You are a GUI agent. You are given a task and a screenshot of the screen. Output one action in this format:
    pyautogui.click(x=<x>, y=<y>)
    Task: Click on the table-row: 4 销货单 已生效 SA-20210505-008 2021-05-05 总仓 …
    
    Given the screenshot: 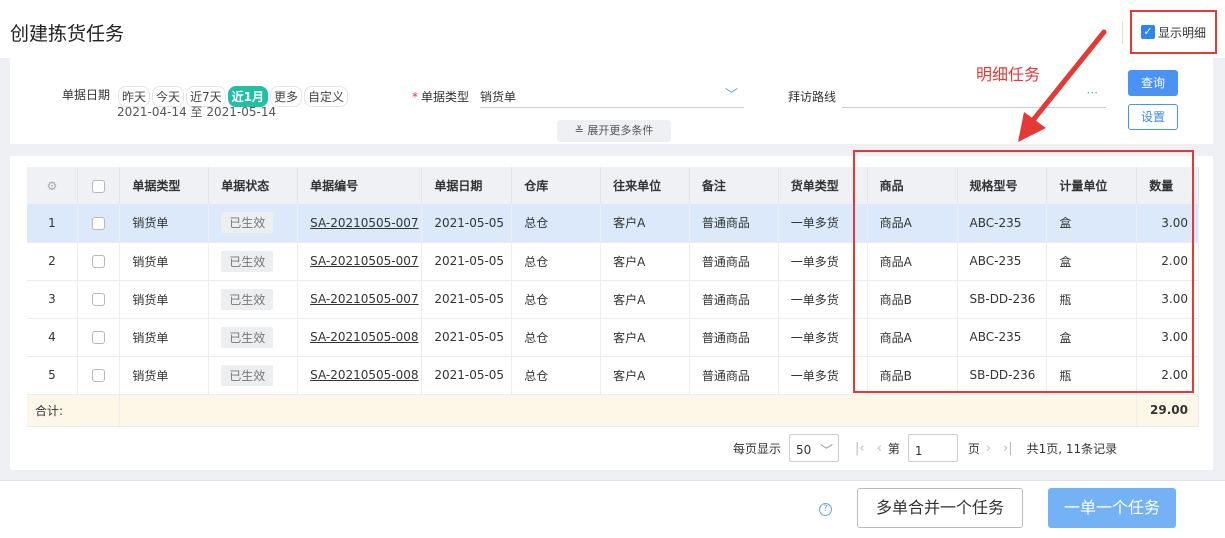 What is the action you would take?
    pyautogui.click(x=613, y=337)
    